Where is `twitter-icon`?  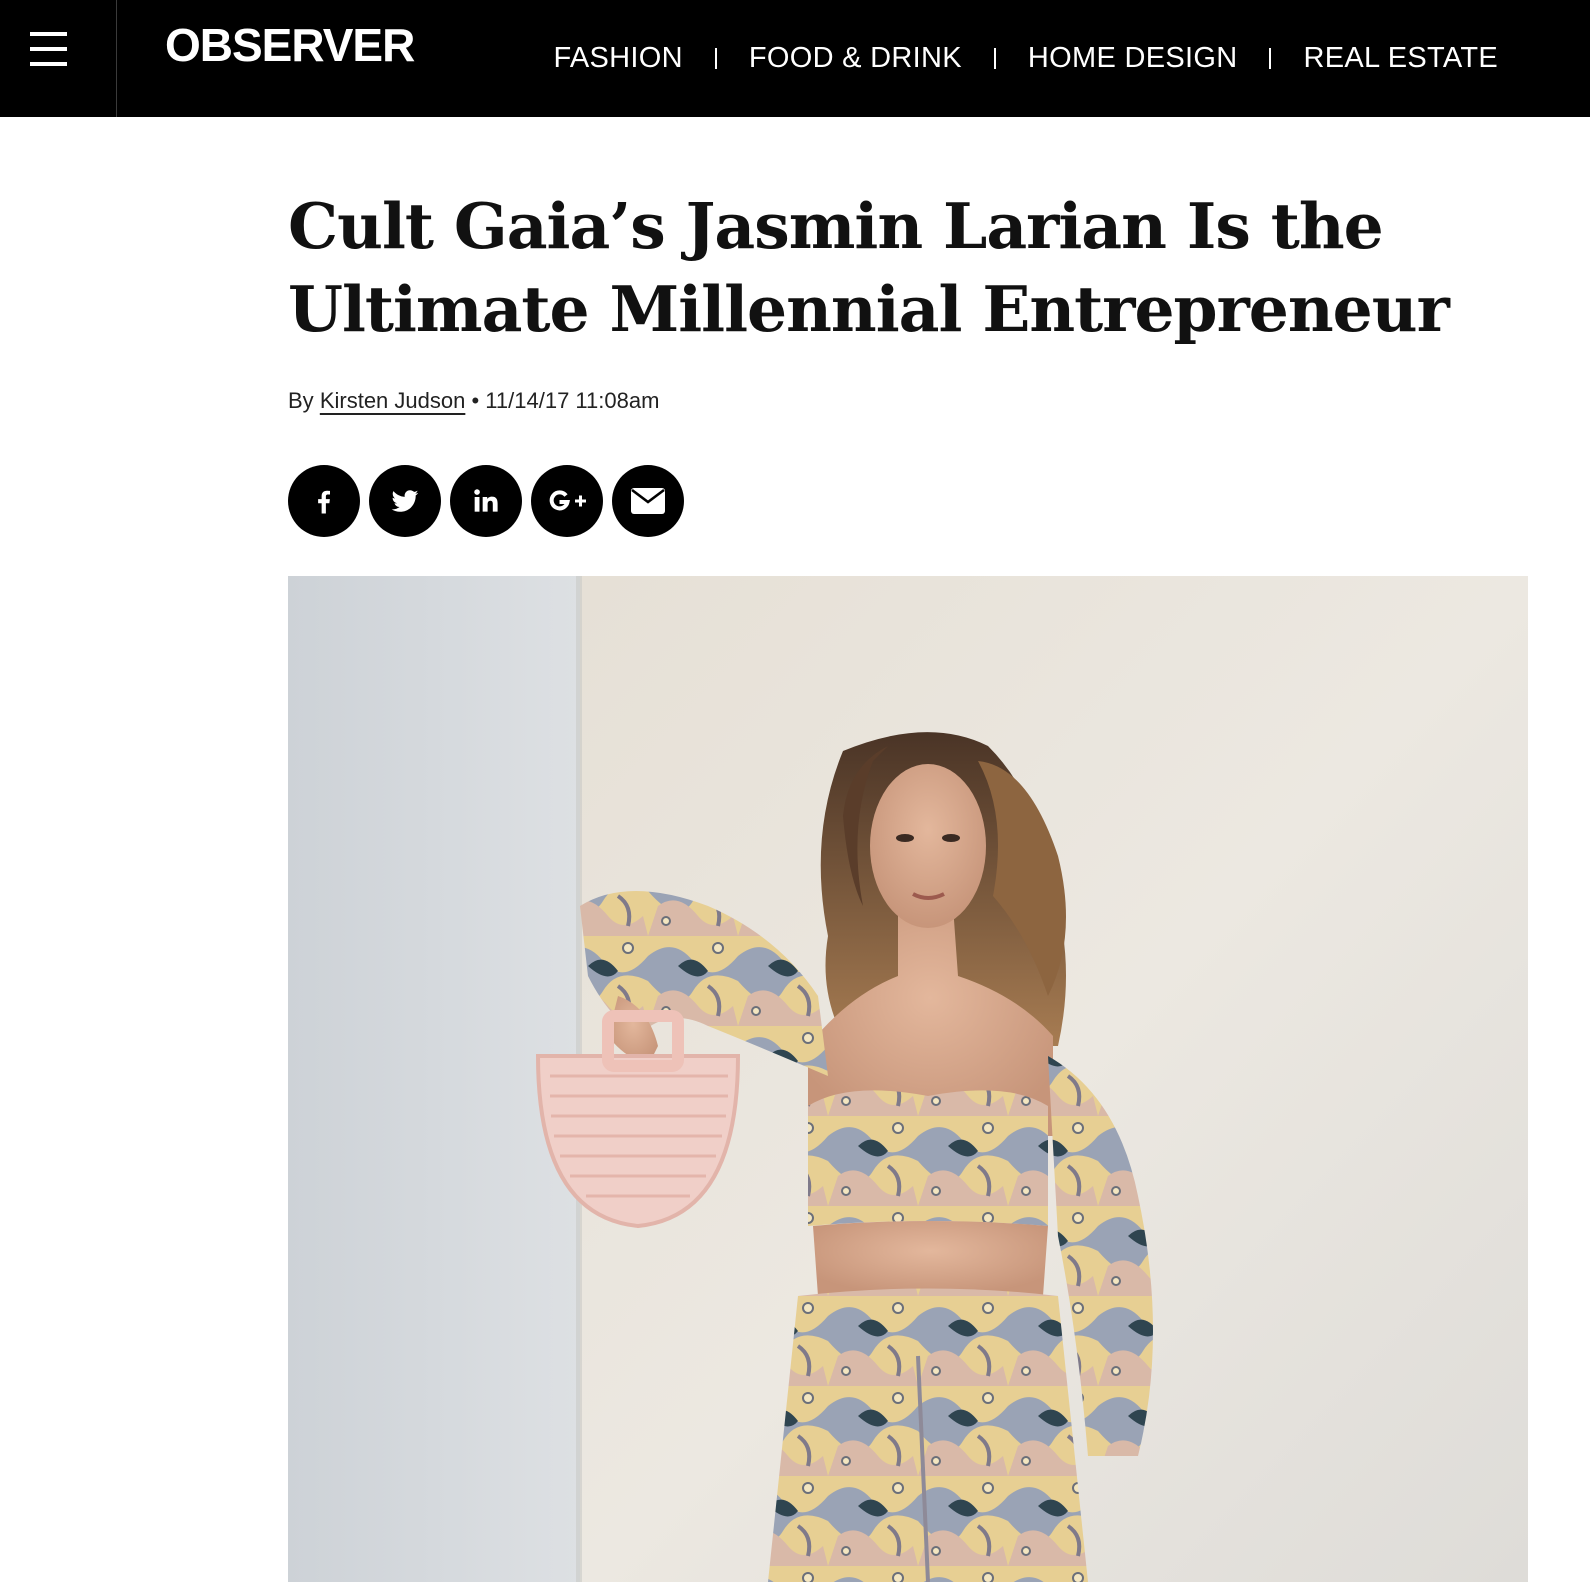 twitter-icon is located at coordinates (405, 501).